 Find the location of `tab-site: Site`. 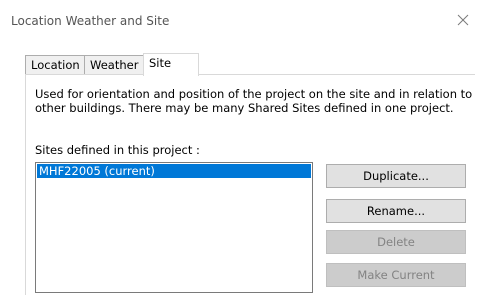

tab-site: Site is located at coordinates (171, 64).